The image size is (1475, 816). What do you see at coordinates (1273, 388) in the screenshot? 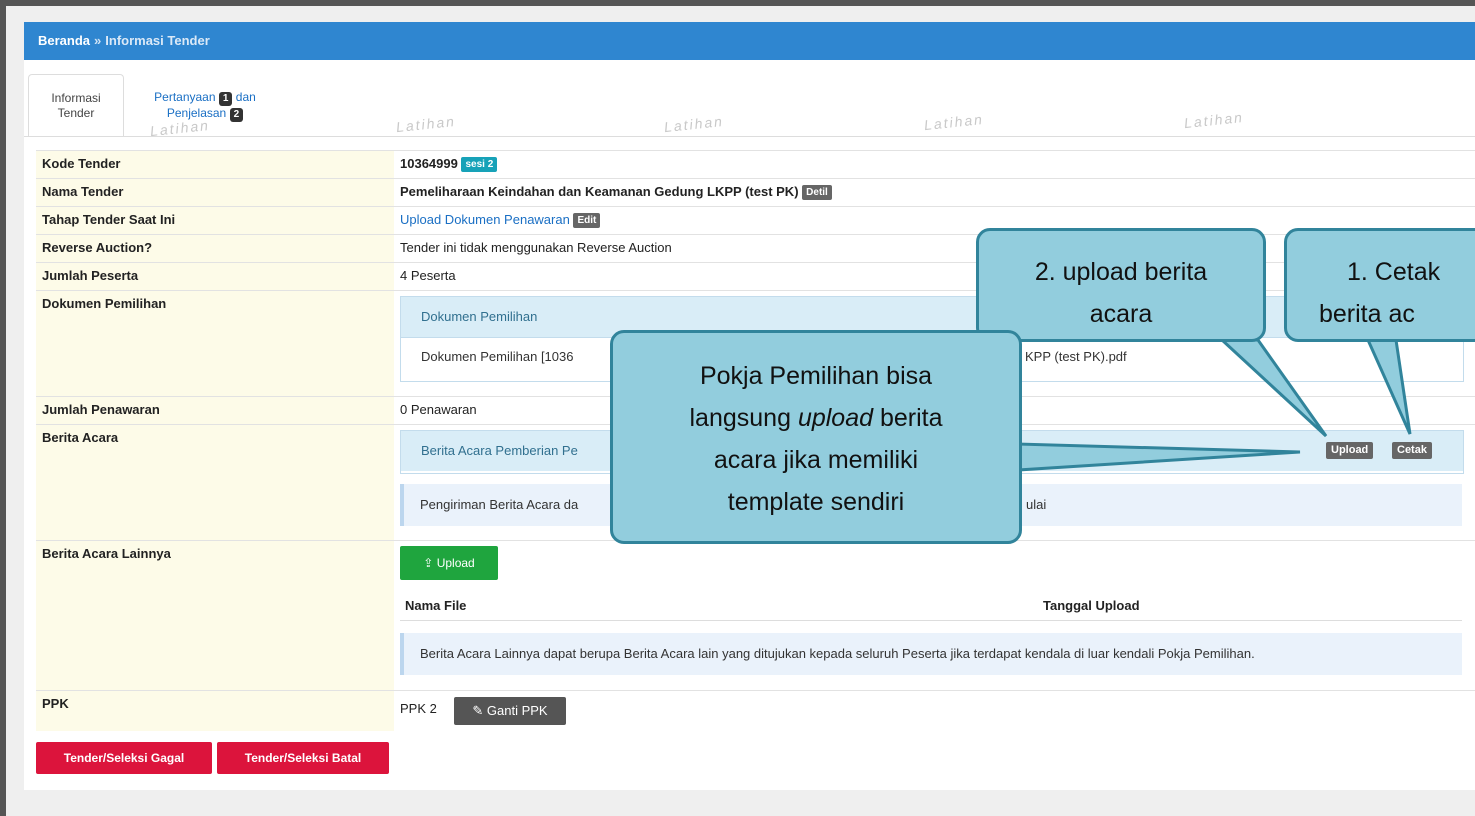
I see `callout-2-tail` at bounding box center [1273, 388].